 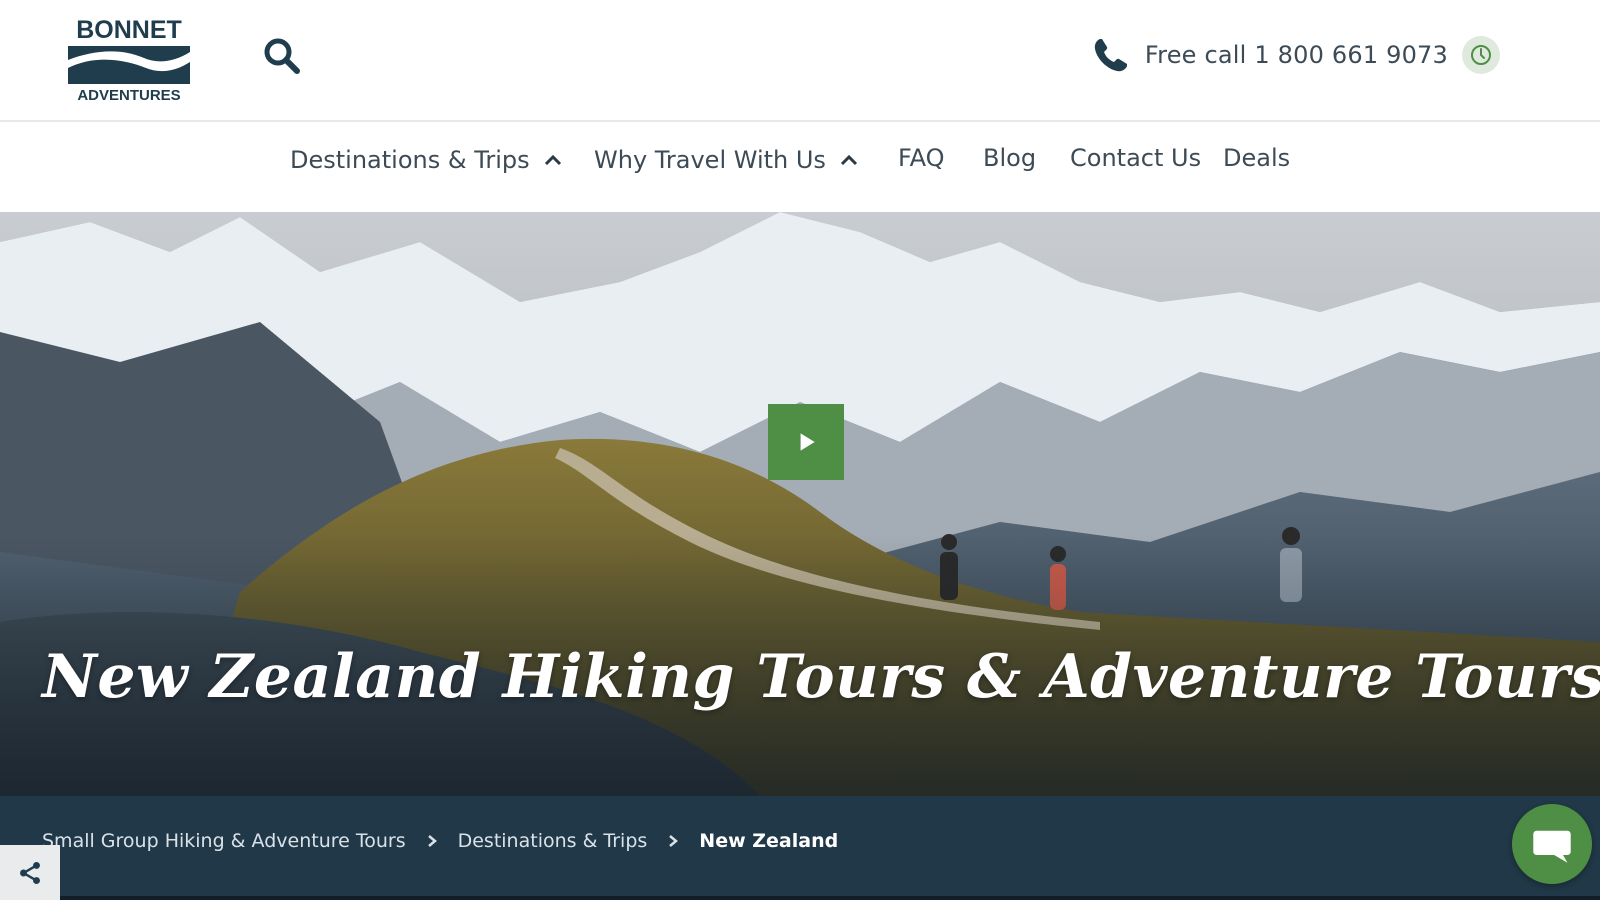 I want to click on nav-label: FAQ, so click(x=921, y=158).